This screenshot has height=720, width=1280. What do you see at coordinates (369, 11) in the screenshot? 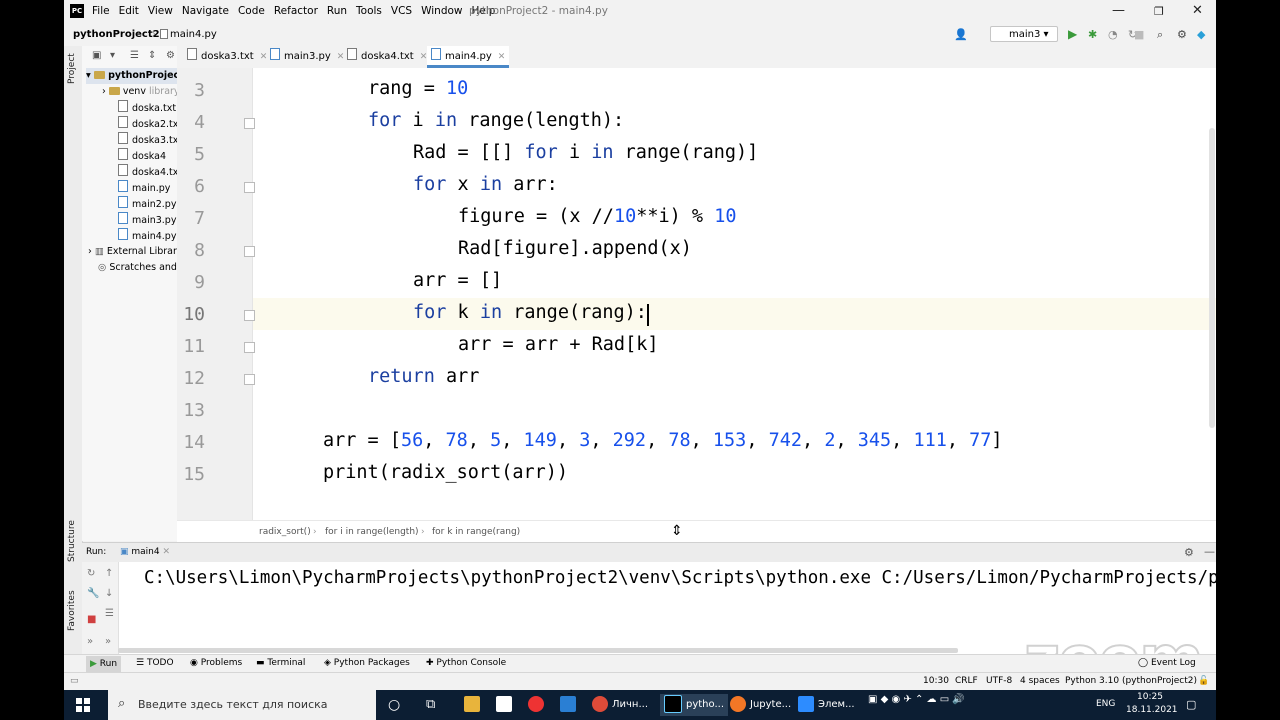
I see `menu-tools: Tools` at bounding box center [369, 11].